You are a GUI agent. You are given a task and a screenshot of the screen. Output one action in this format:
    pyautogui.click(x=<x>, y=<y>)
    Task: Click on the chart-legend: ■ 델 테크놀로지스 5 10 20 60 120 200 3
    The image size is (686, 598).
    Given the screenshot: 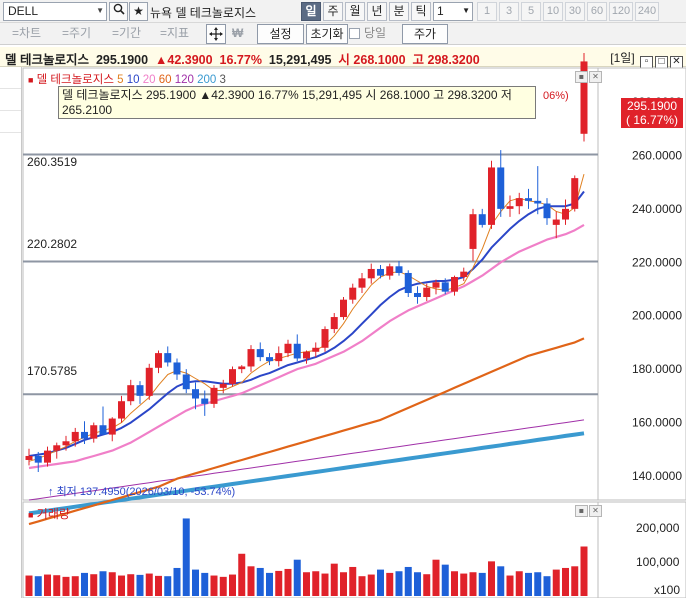 What is the action you would take?
    pyautogui.click(x=127, y=79)
    